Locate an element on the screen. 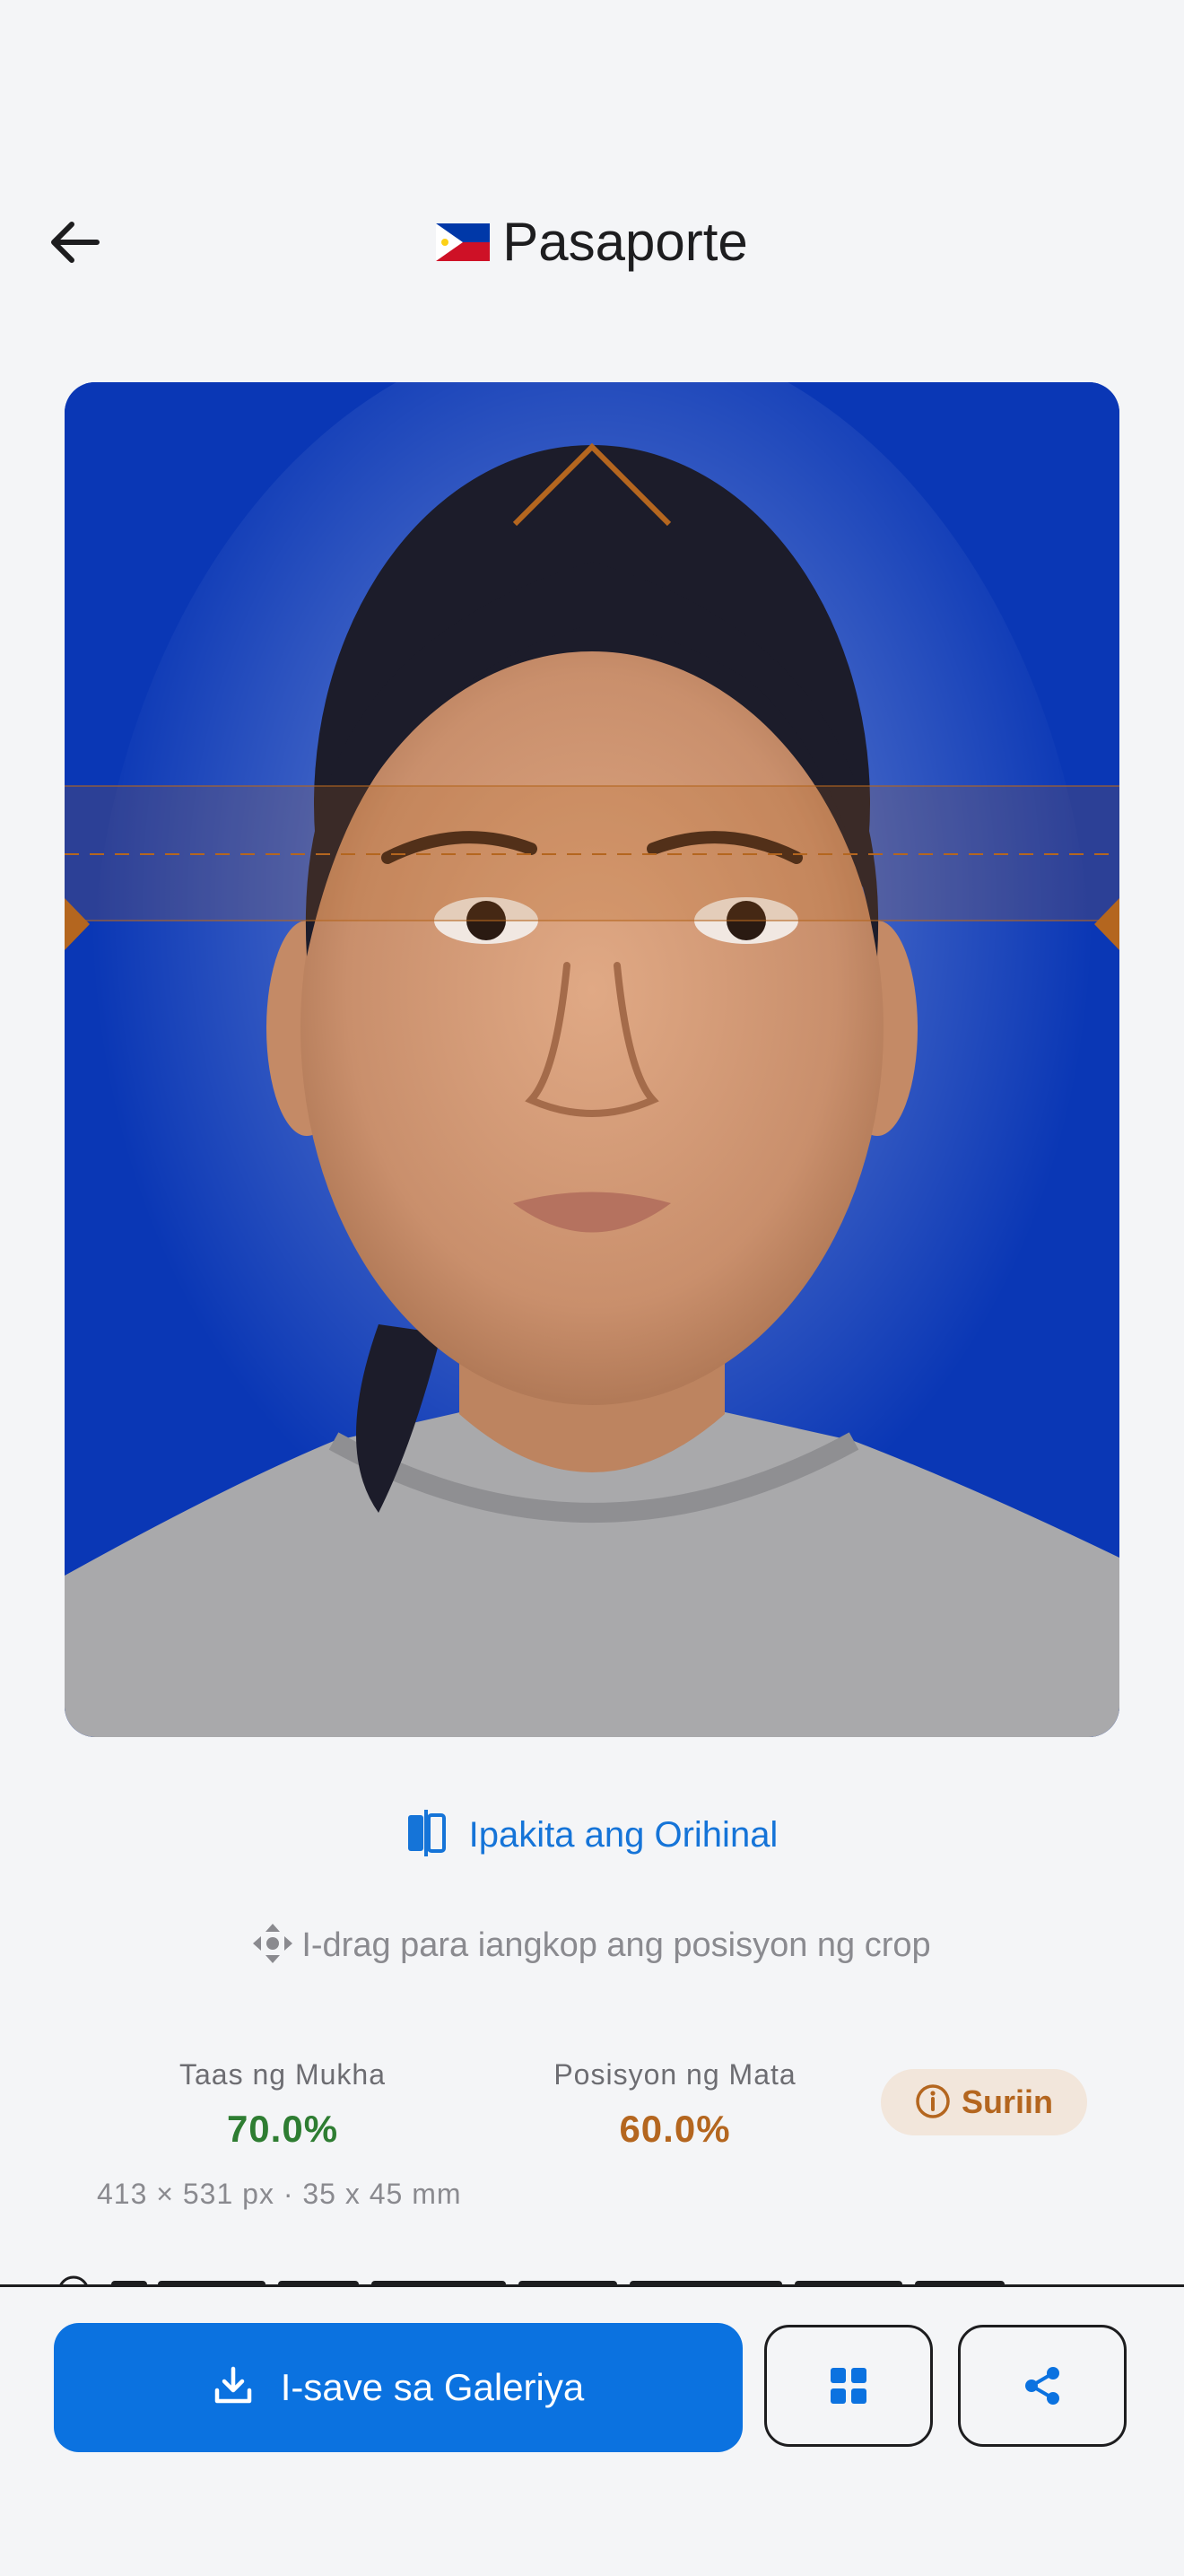 This screenshot has width=1184, height=2576. share-button is located at coordinates (1042, 2386).